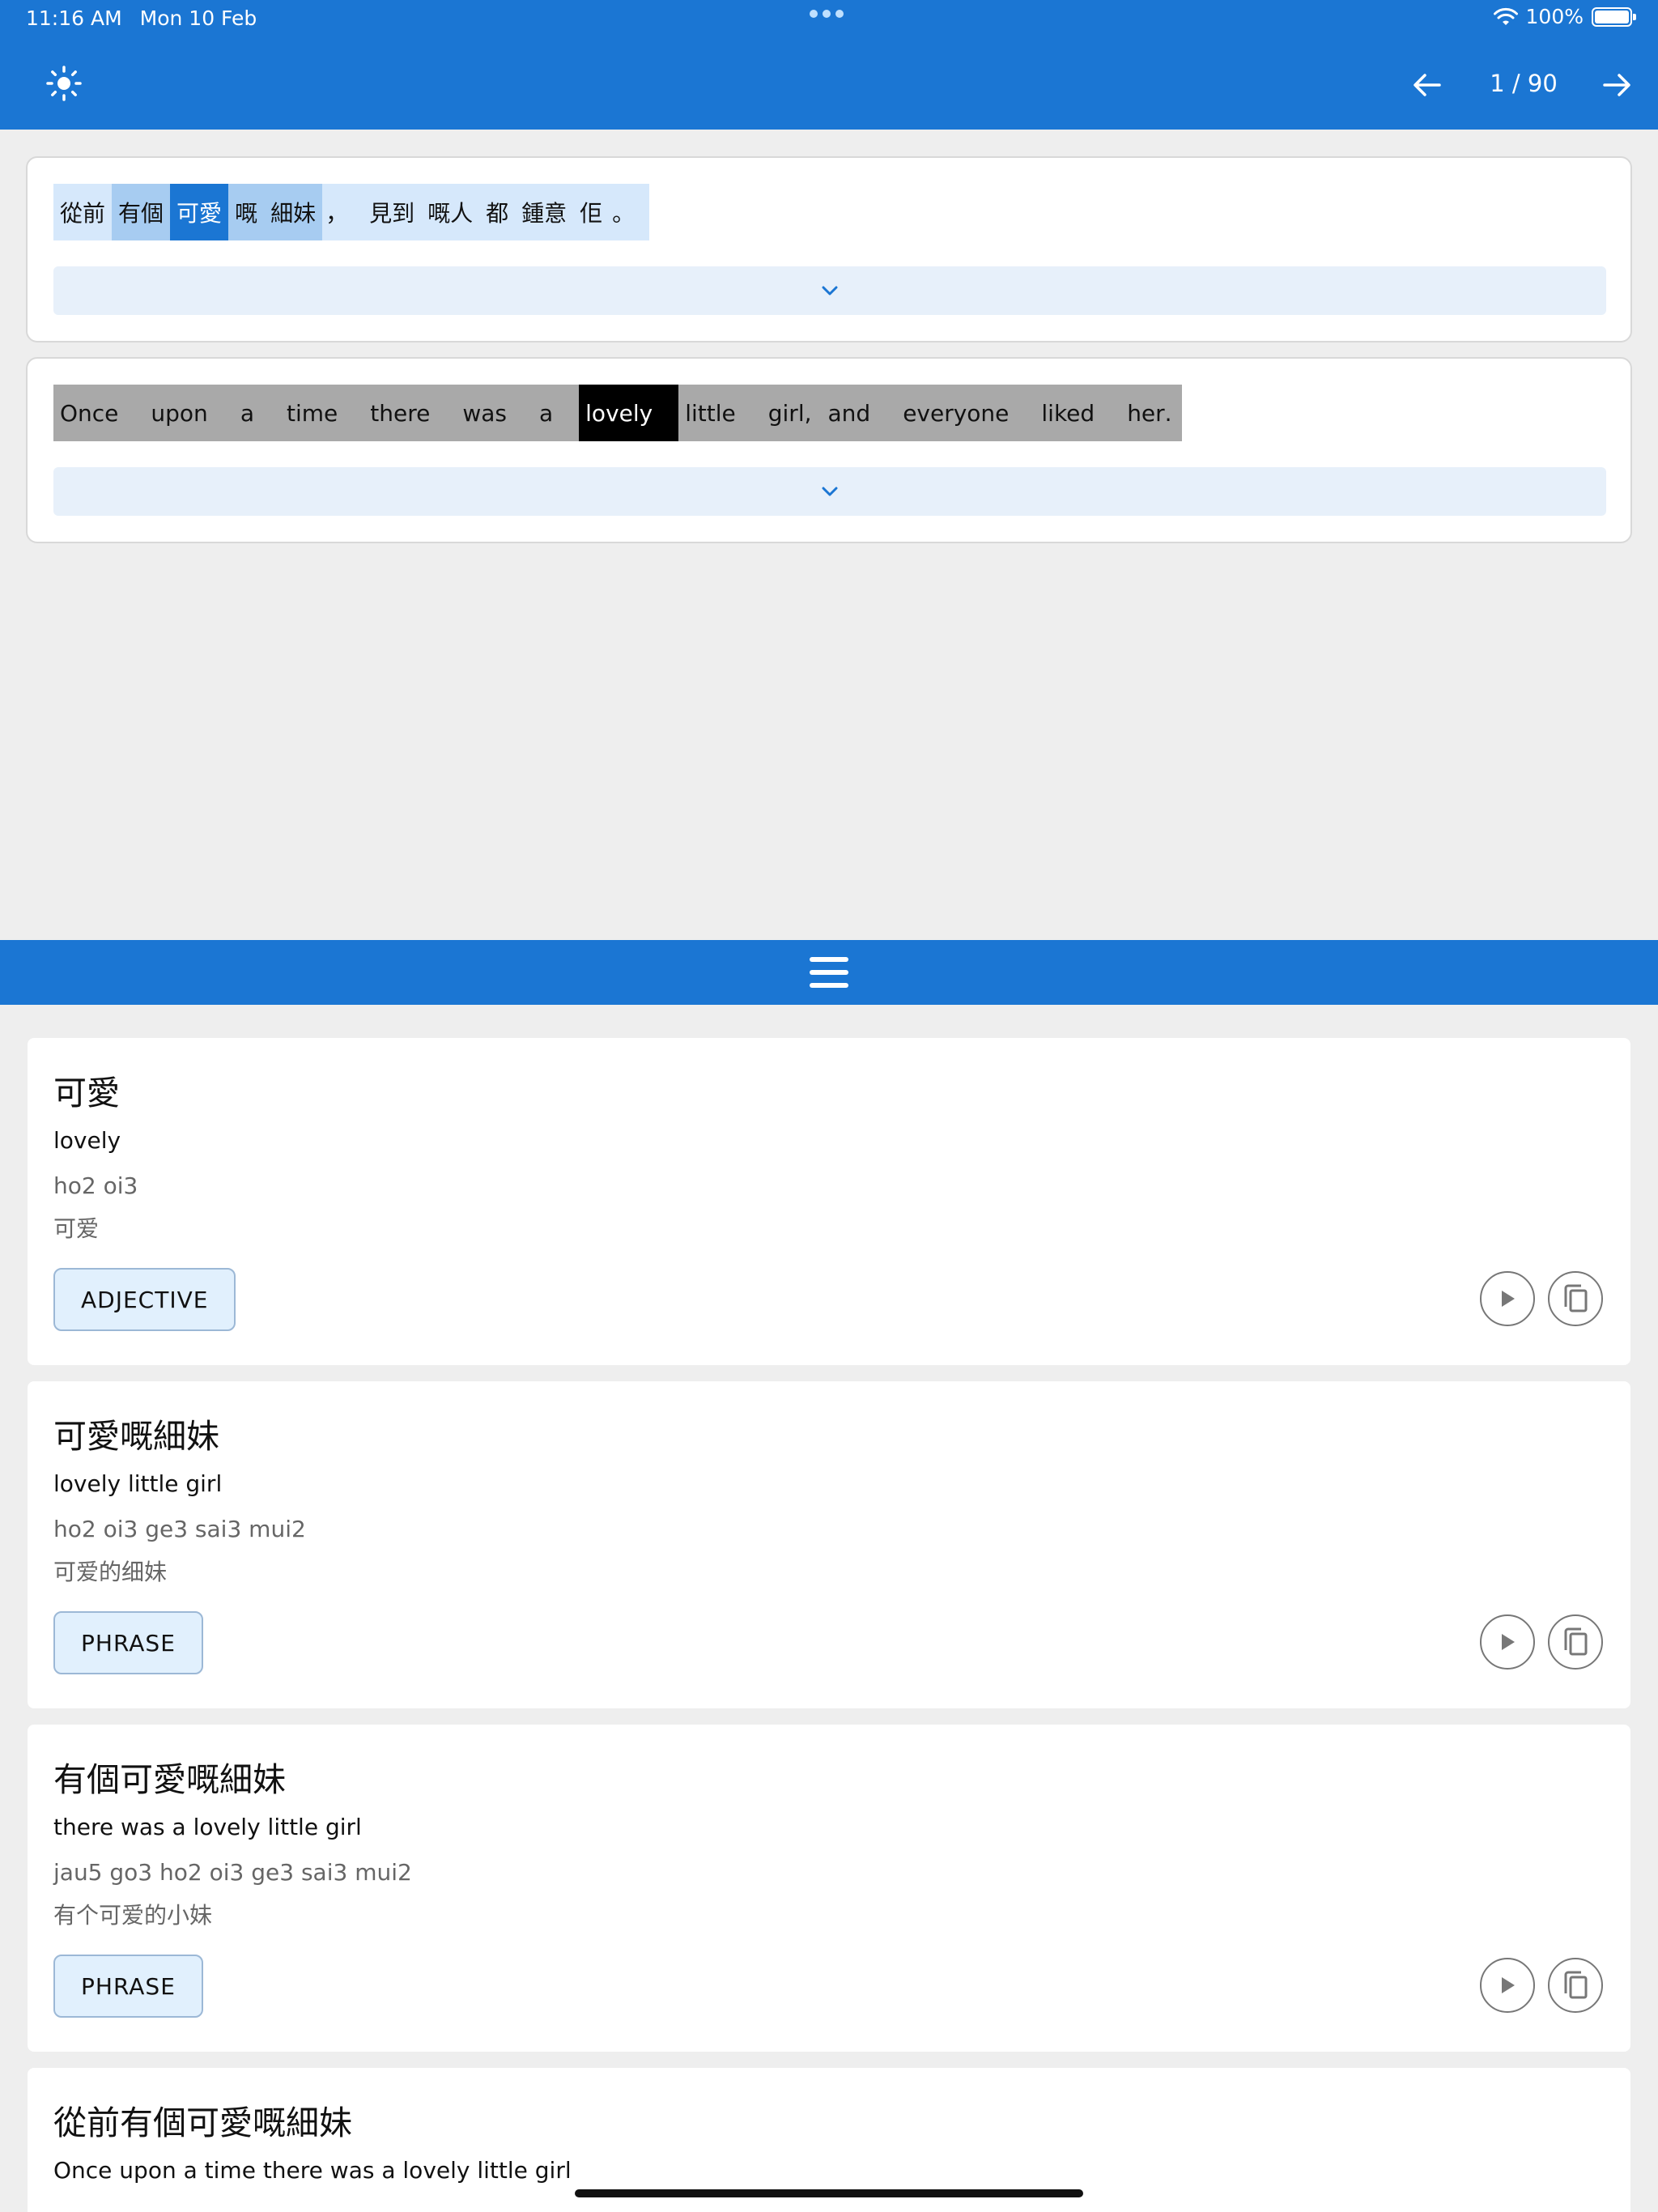 The width and height of the screenshot is (1658, 2212). Describe the element at coordinates (783, 413) in the screenshot. I see `token: girl` at that location.